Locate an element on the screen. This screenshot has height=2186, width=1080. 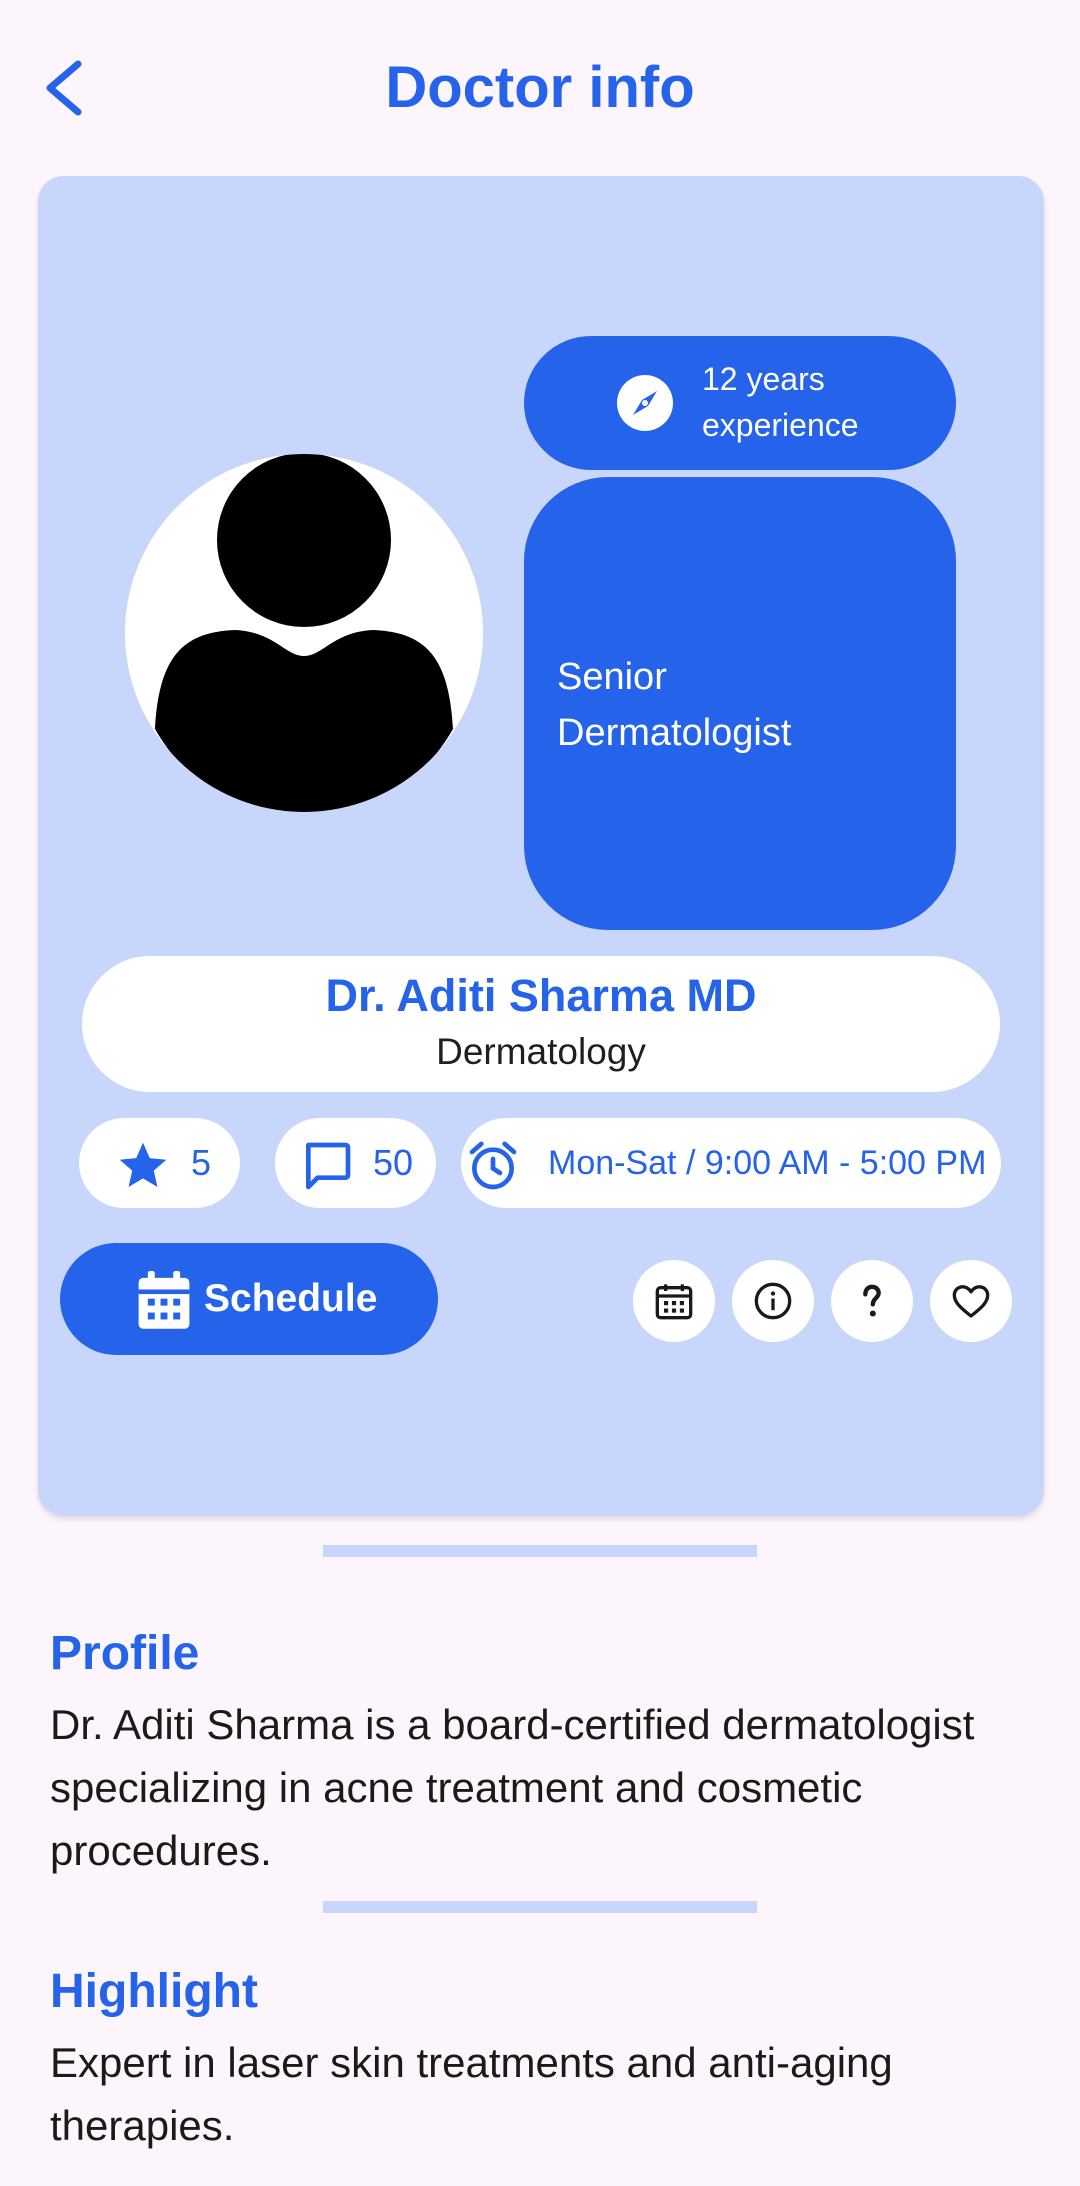
info-button is located at coordinates (773, 1301).